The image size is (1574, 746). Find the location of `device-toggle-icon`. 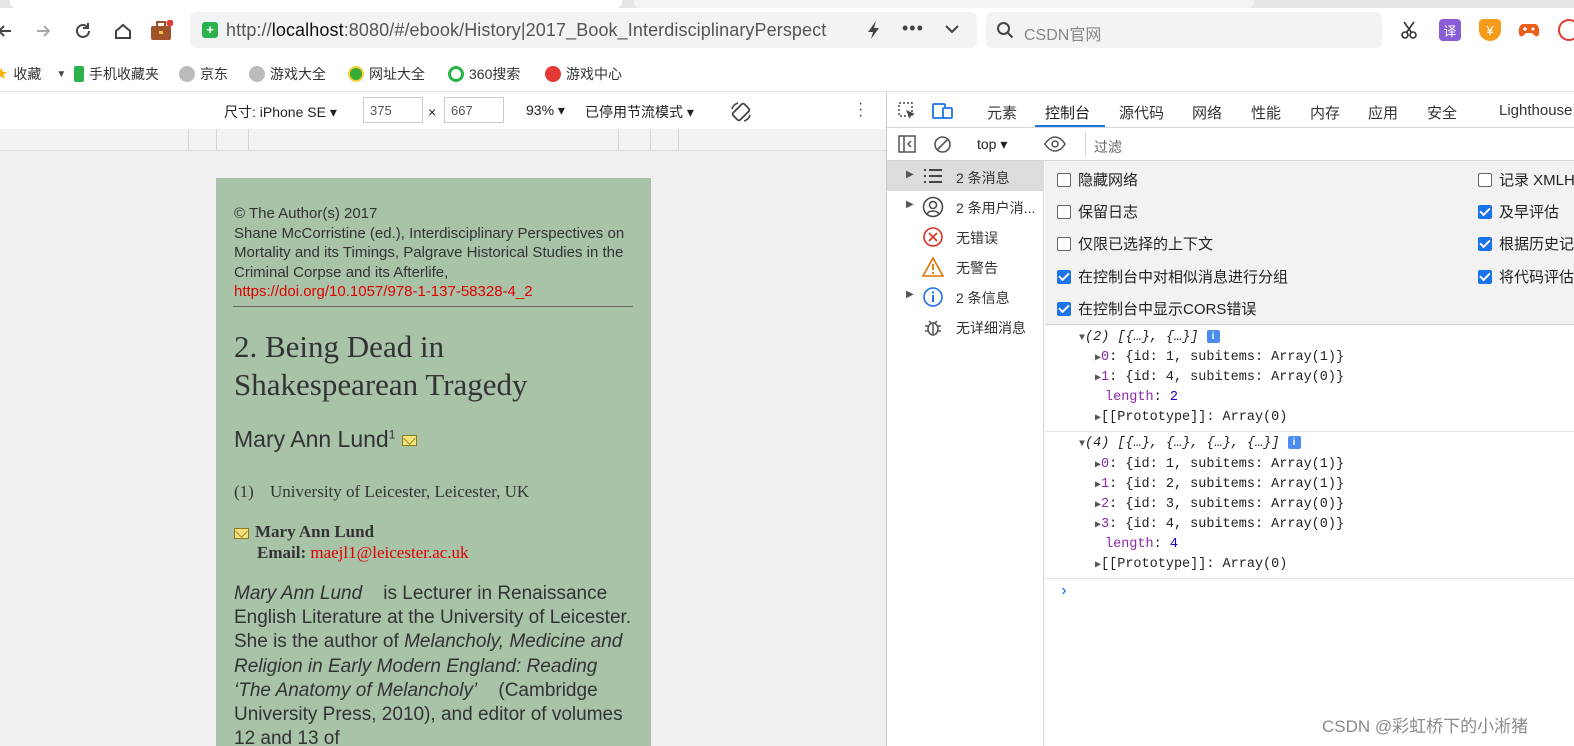

device-toggle-icon is located at coordinates (943, 112).